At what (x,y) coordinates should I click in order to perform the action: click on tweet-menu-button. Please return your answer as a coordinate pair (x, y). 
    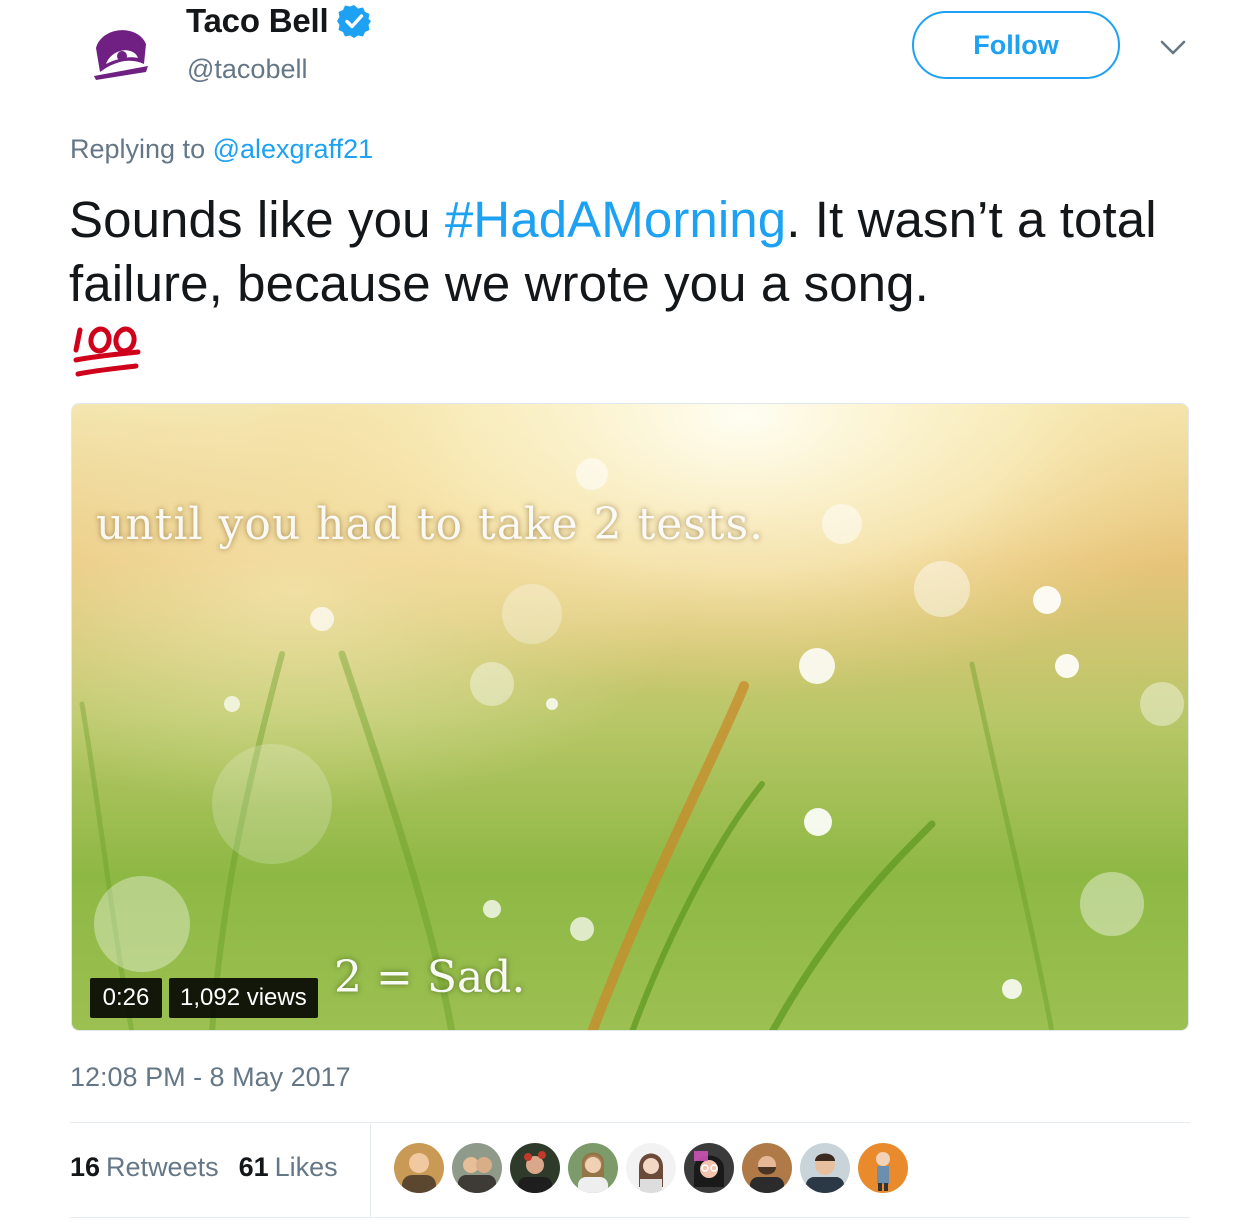
    Looking at the image, I should click on (1173, 47).